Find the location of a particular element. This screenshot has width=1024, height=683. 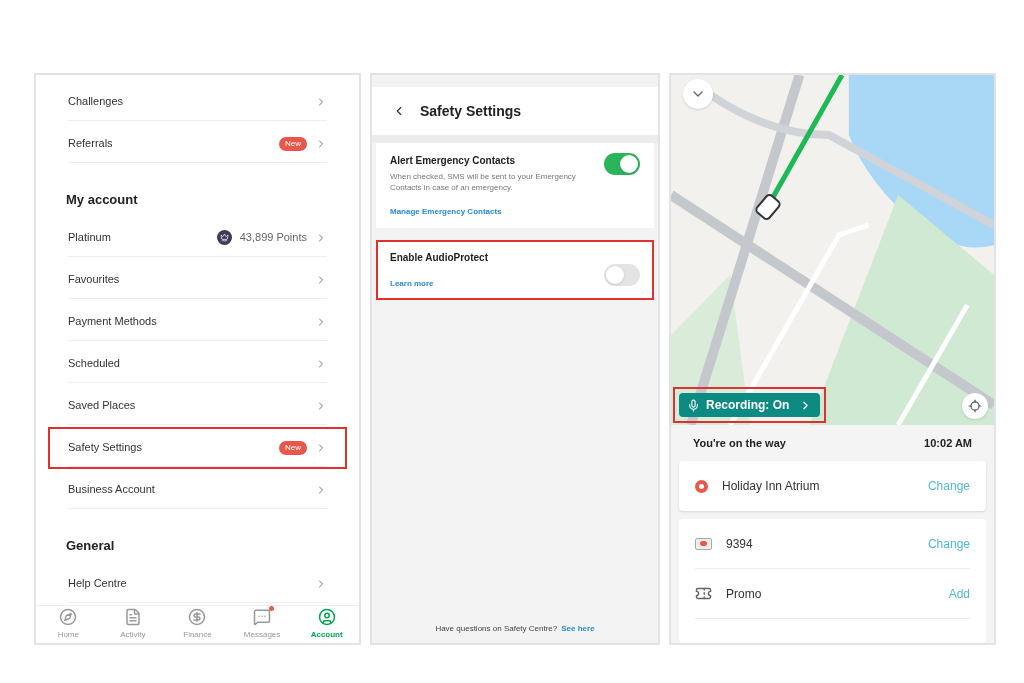

setting-title: Alert Emergency Contacts is located at coordinates (453, 161).